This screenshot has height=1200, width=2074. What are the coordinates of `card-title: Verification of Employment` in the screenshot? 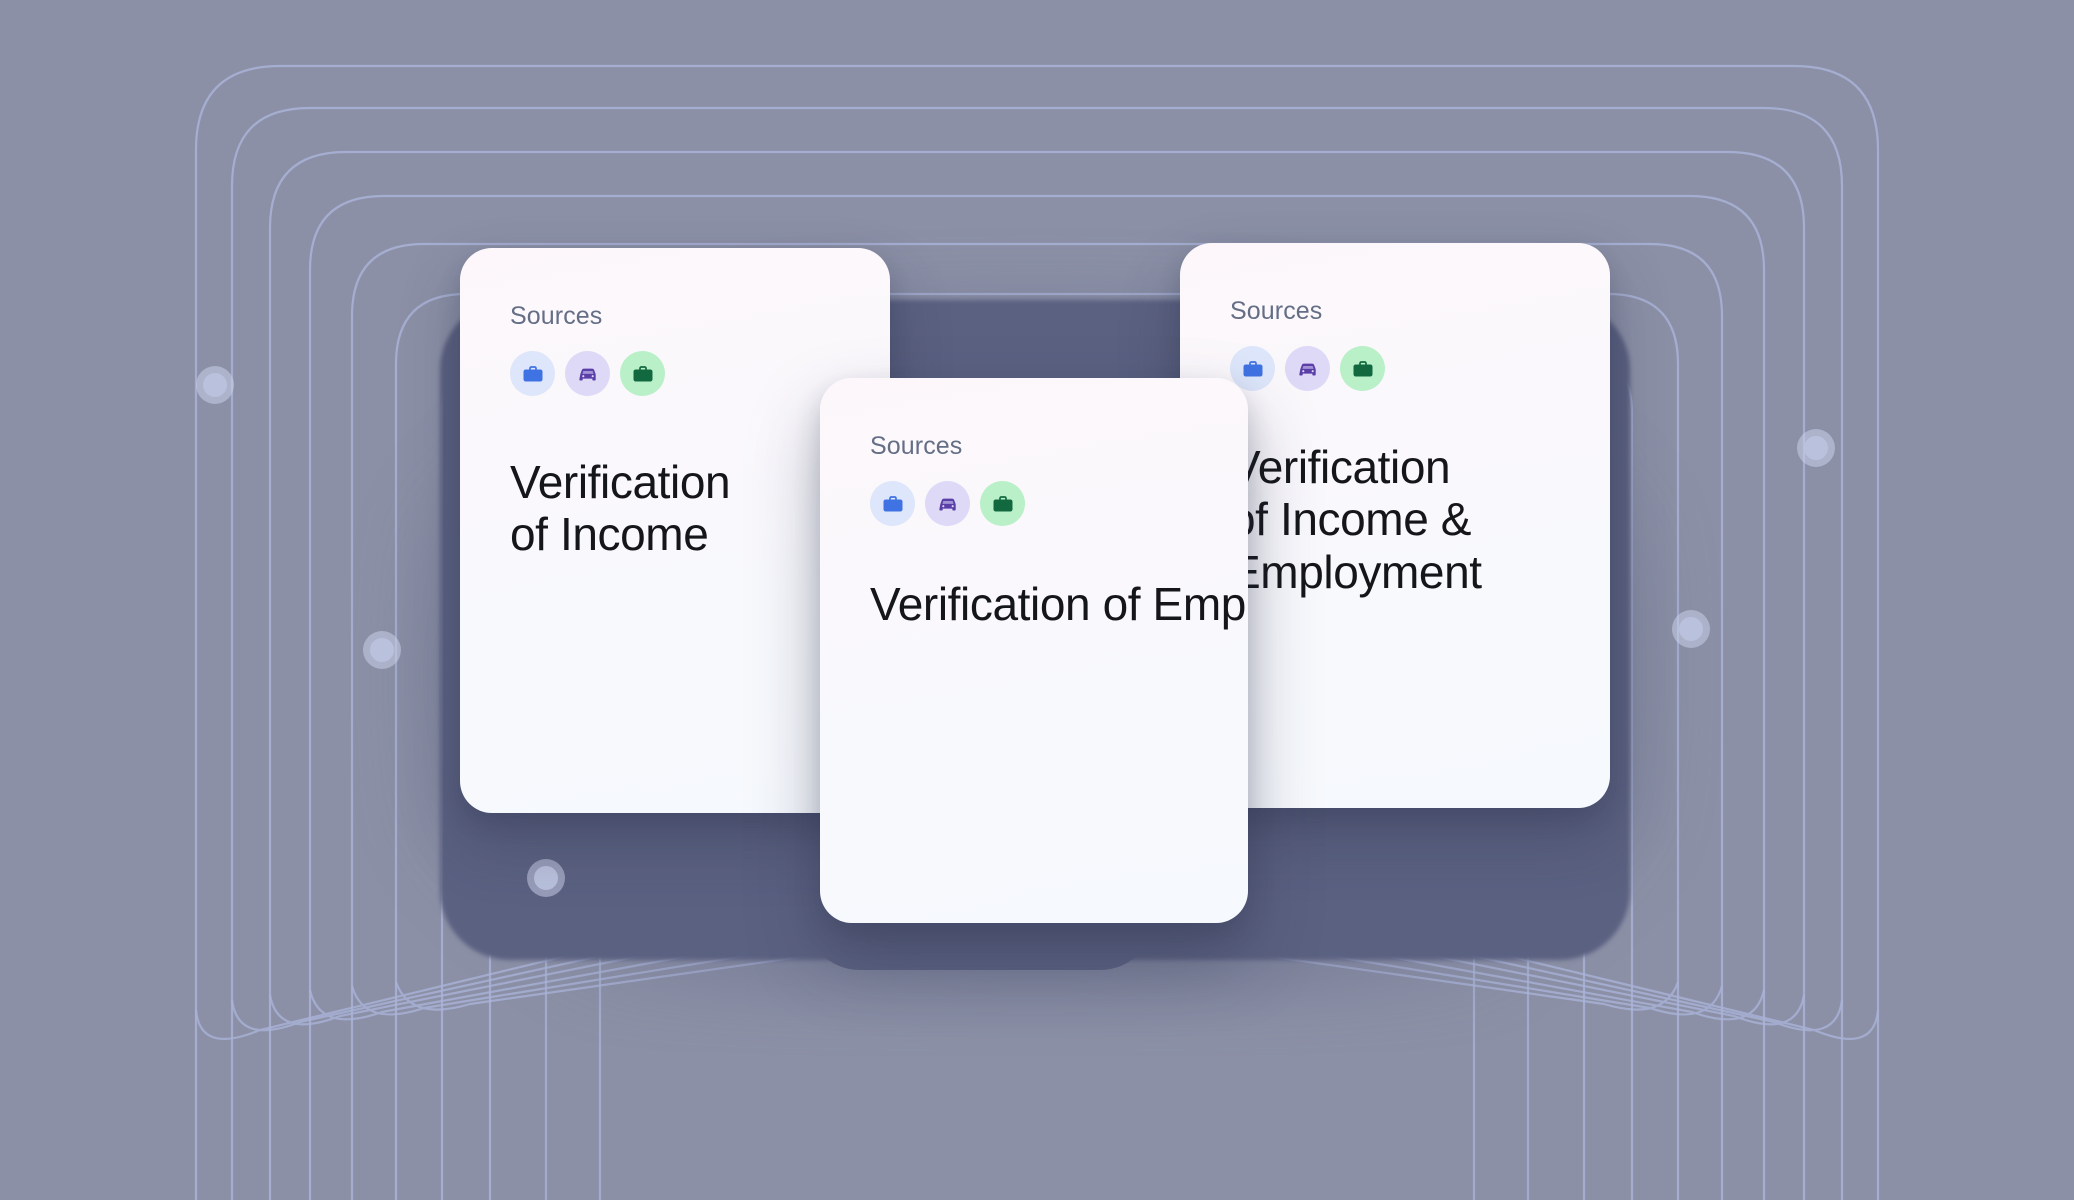 It's located at (1059, 604).